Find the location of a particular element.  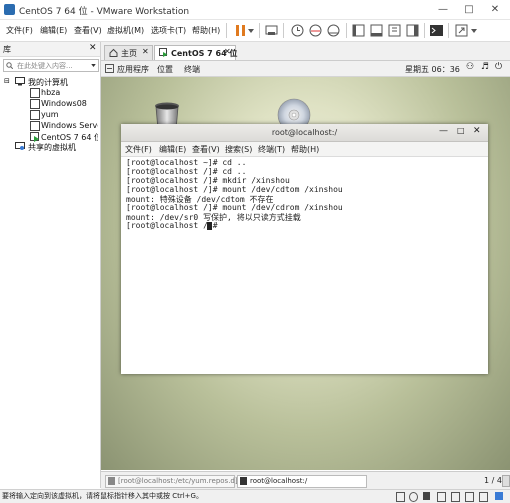

menu-bar: 文件(F) 编辑(E) 查看(V) 虚拟机(M) 选项卡(T) 帮助(H) is located at coordinates (255, 31).